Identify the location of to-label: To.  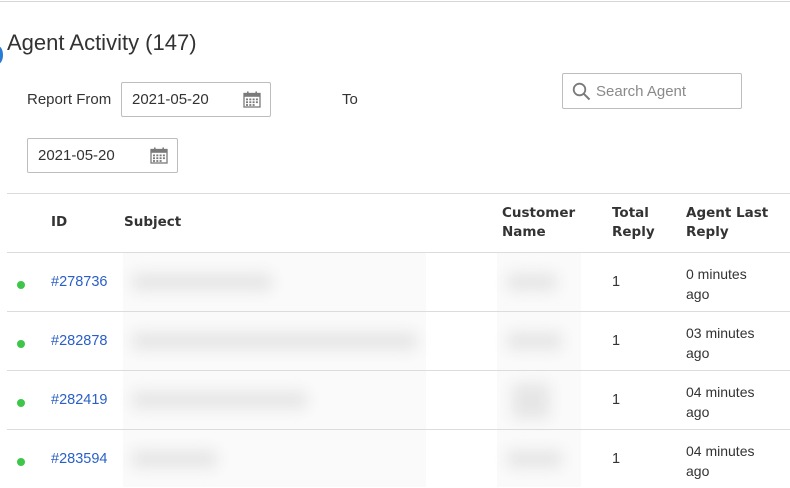
(350, 99).